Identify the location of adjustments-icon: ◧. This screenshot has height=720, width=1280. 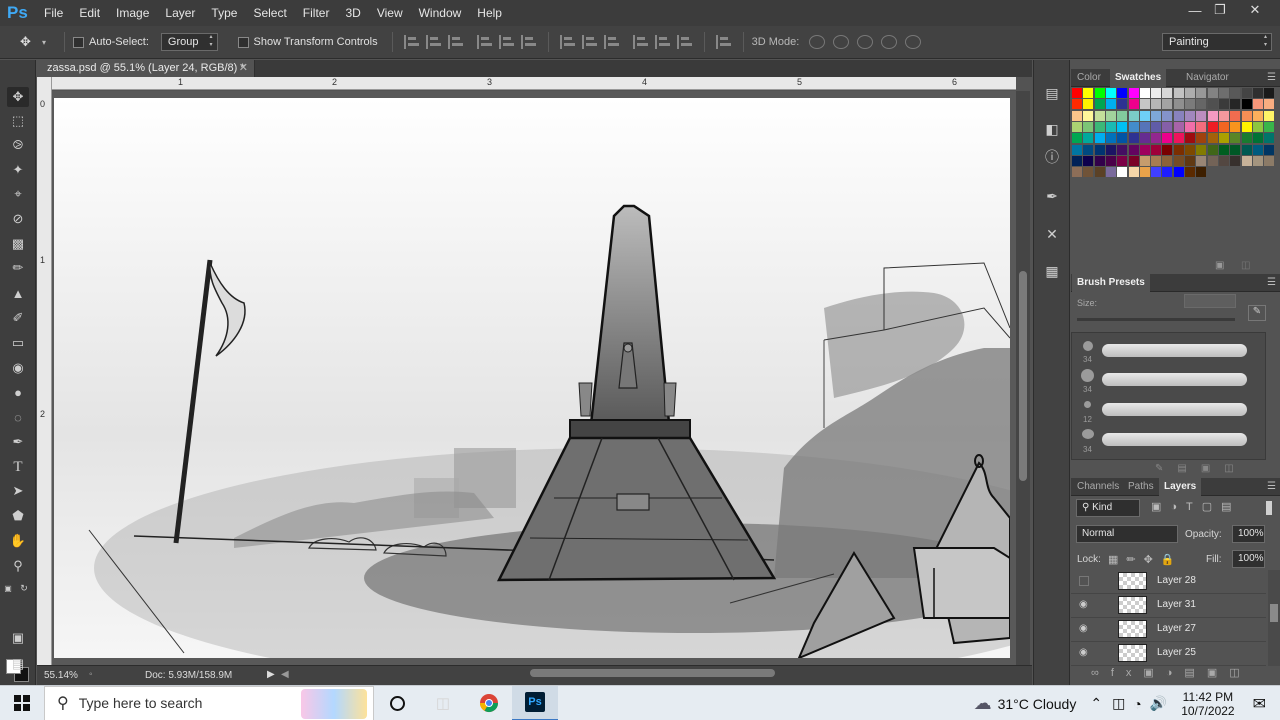
(1052, 129).